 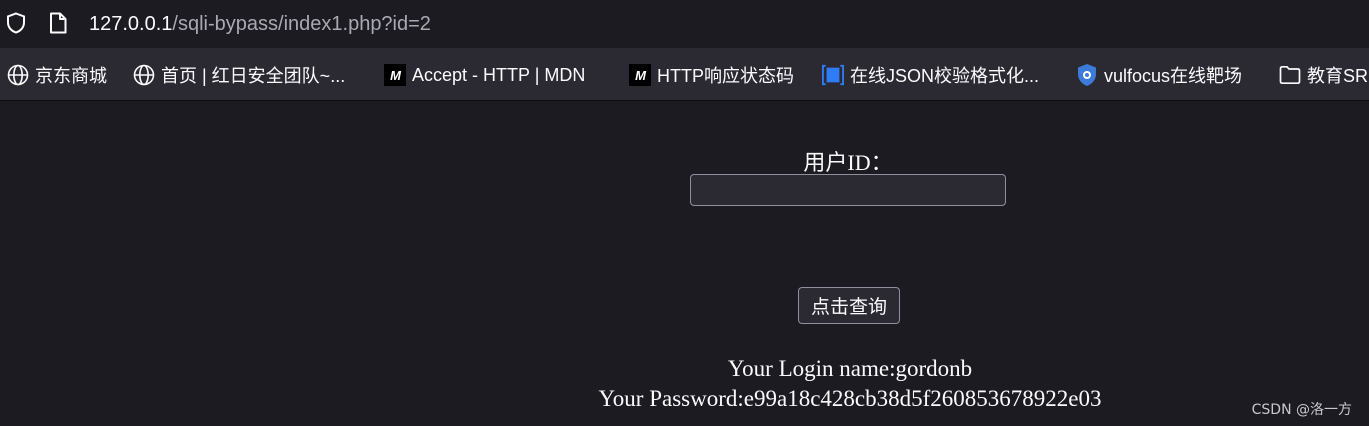 What do you see at coordinates (849, 305) in the screenshot?
I see `query-button: 点击查询` at bounding box center [849, 305].